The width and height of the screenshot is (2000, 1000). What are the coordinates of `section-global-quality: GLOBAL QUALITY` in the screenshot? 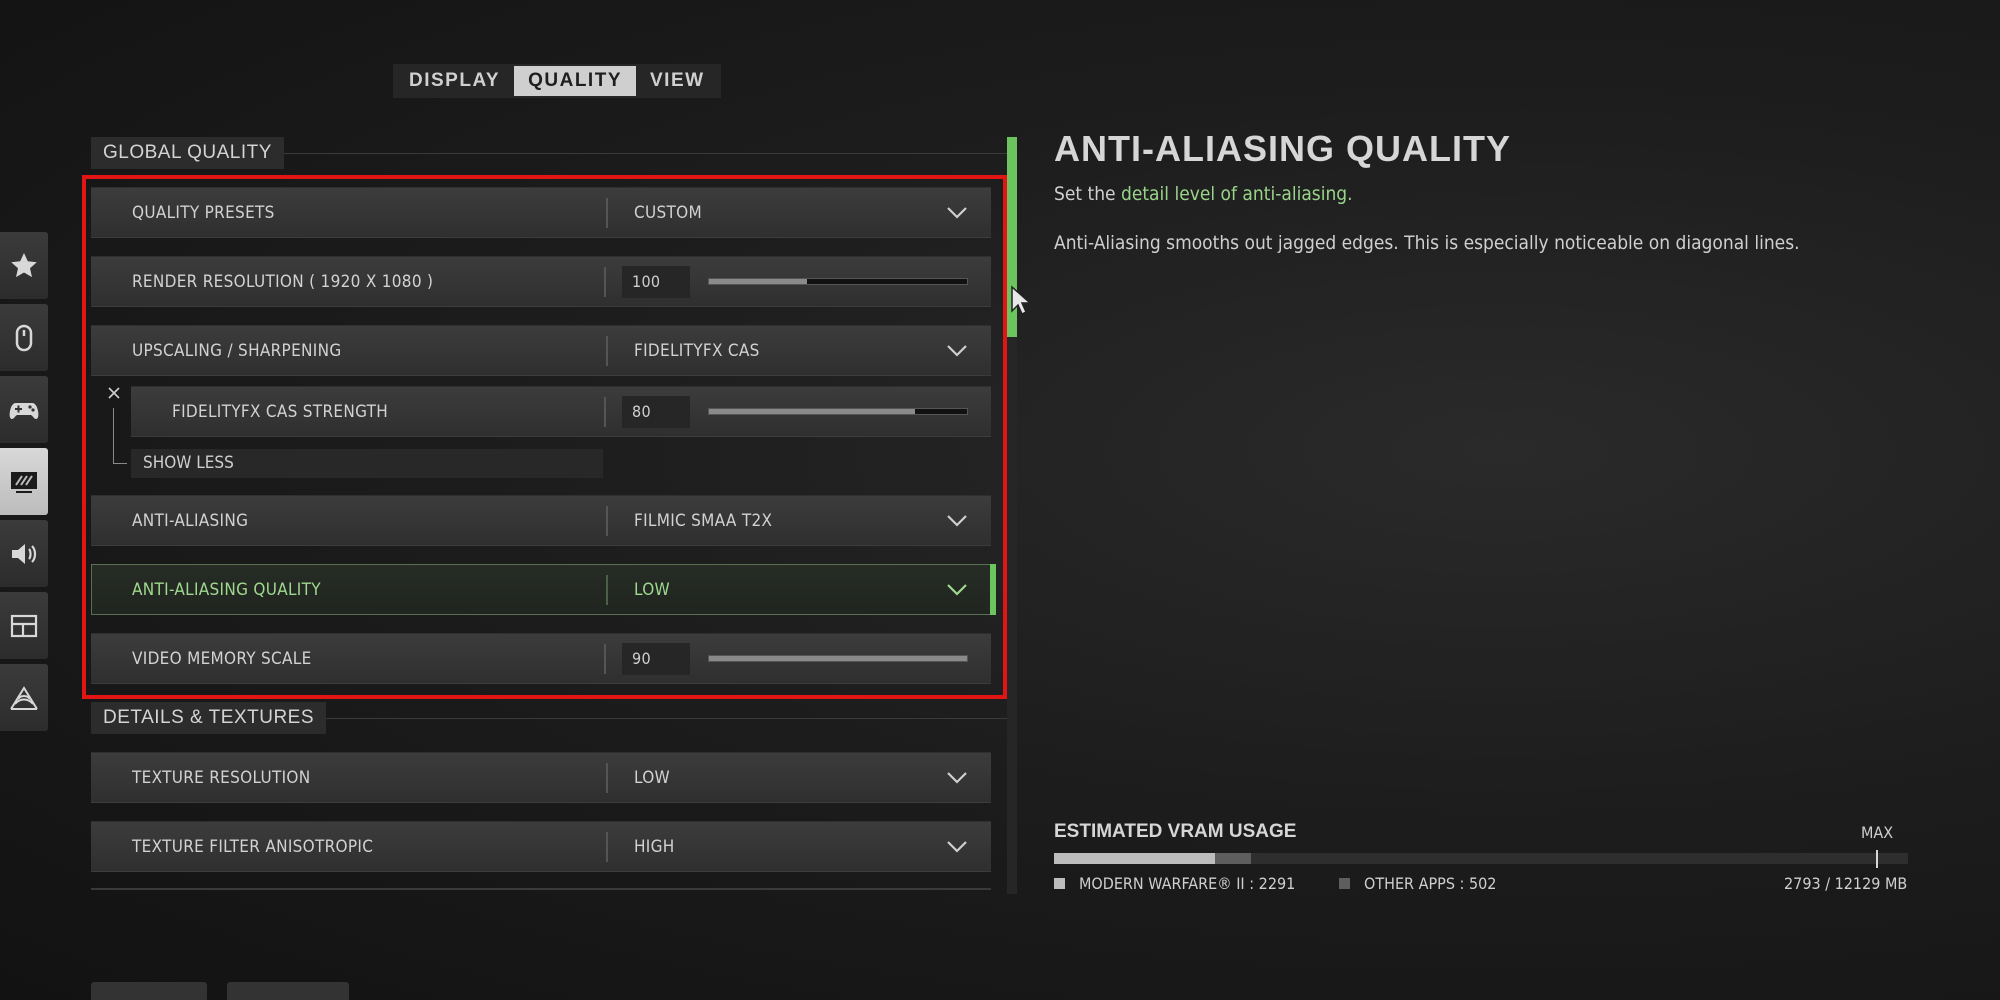 It's located at (551, 153).